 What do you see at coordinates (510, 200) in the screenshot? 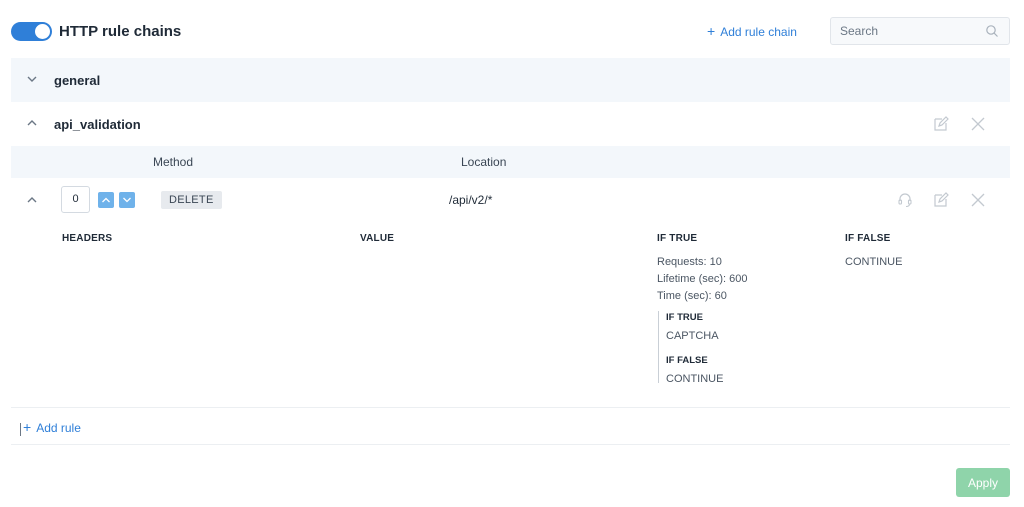
I see `rule-row: 0 DELETE /api/v2/*` at bounding box center [510, 200].